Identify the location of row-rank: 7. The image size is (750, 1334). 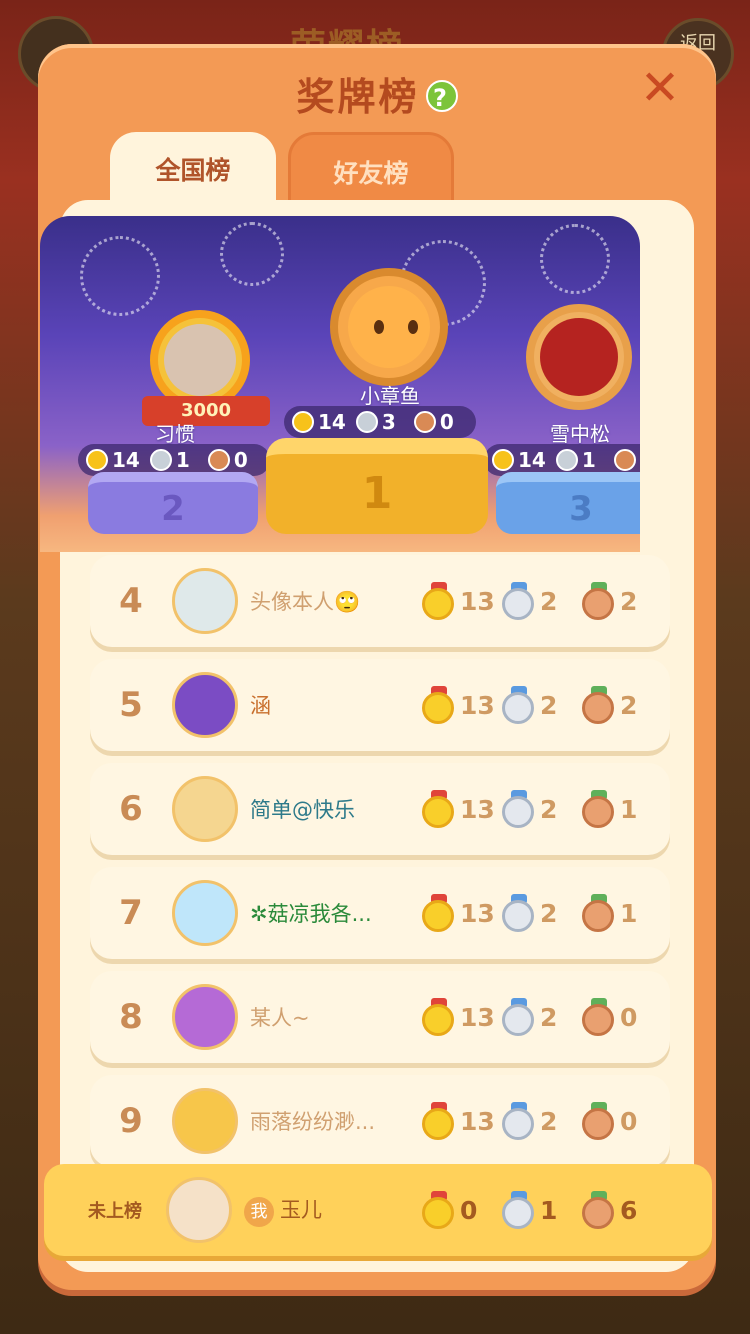
(131, 913).